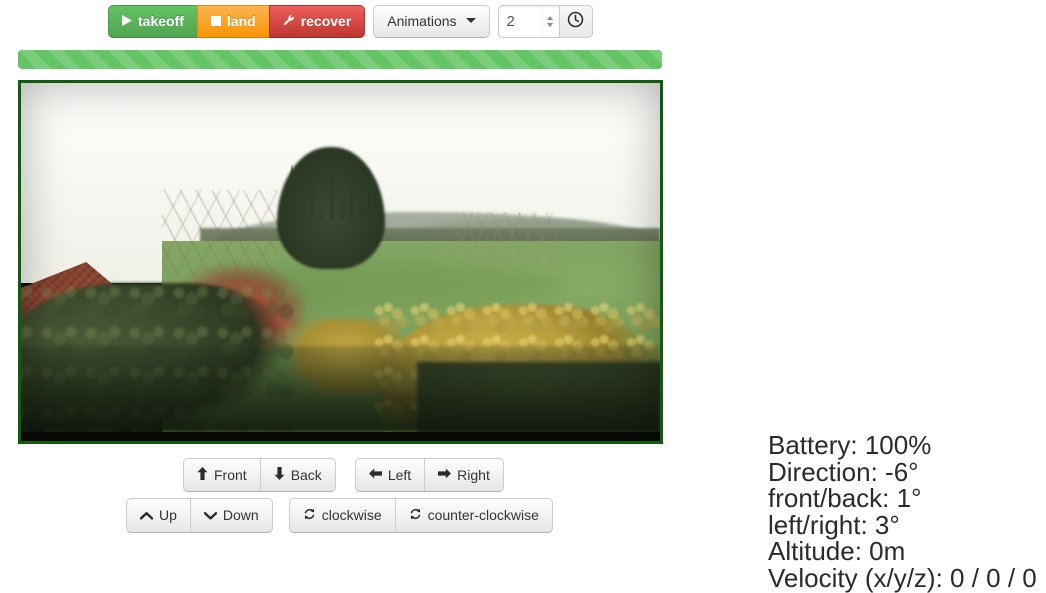 The height and width of the screenshot is (593, 1046). What do you see at coordinates (483, 515) in the screenshot?
I see `counter-clockwise-label: counter-clockwise` at bounding box center [483, 515].